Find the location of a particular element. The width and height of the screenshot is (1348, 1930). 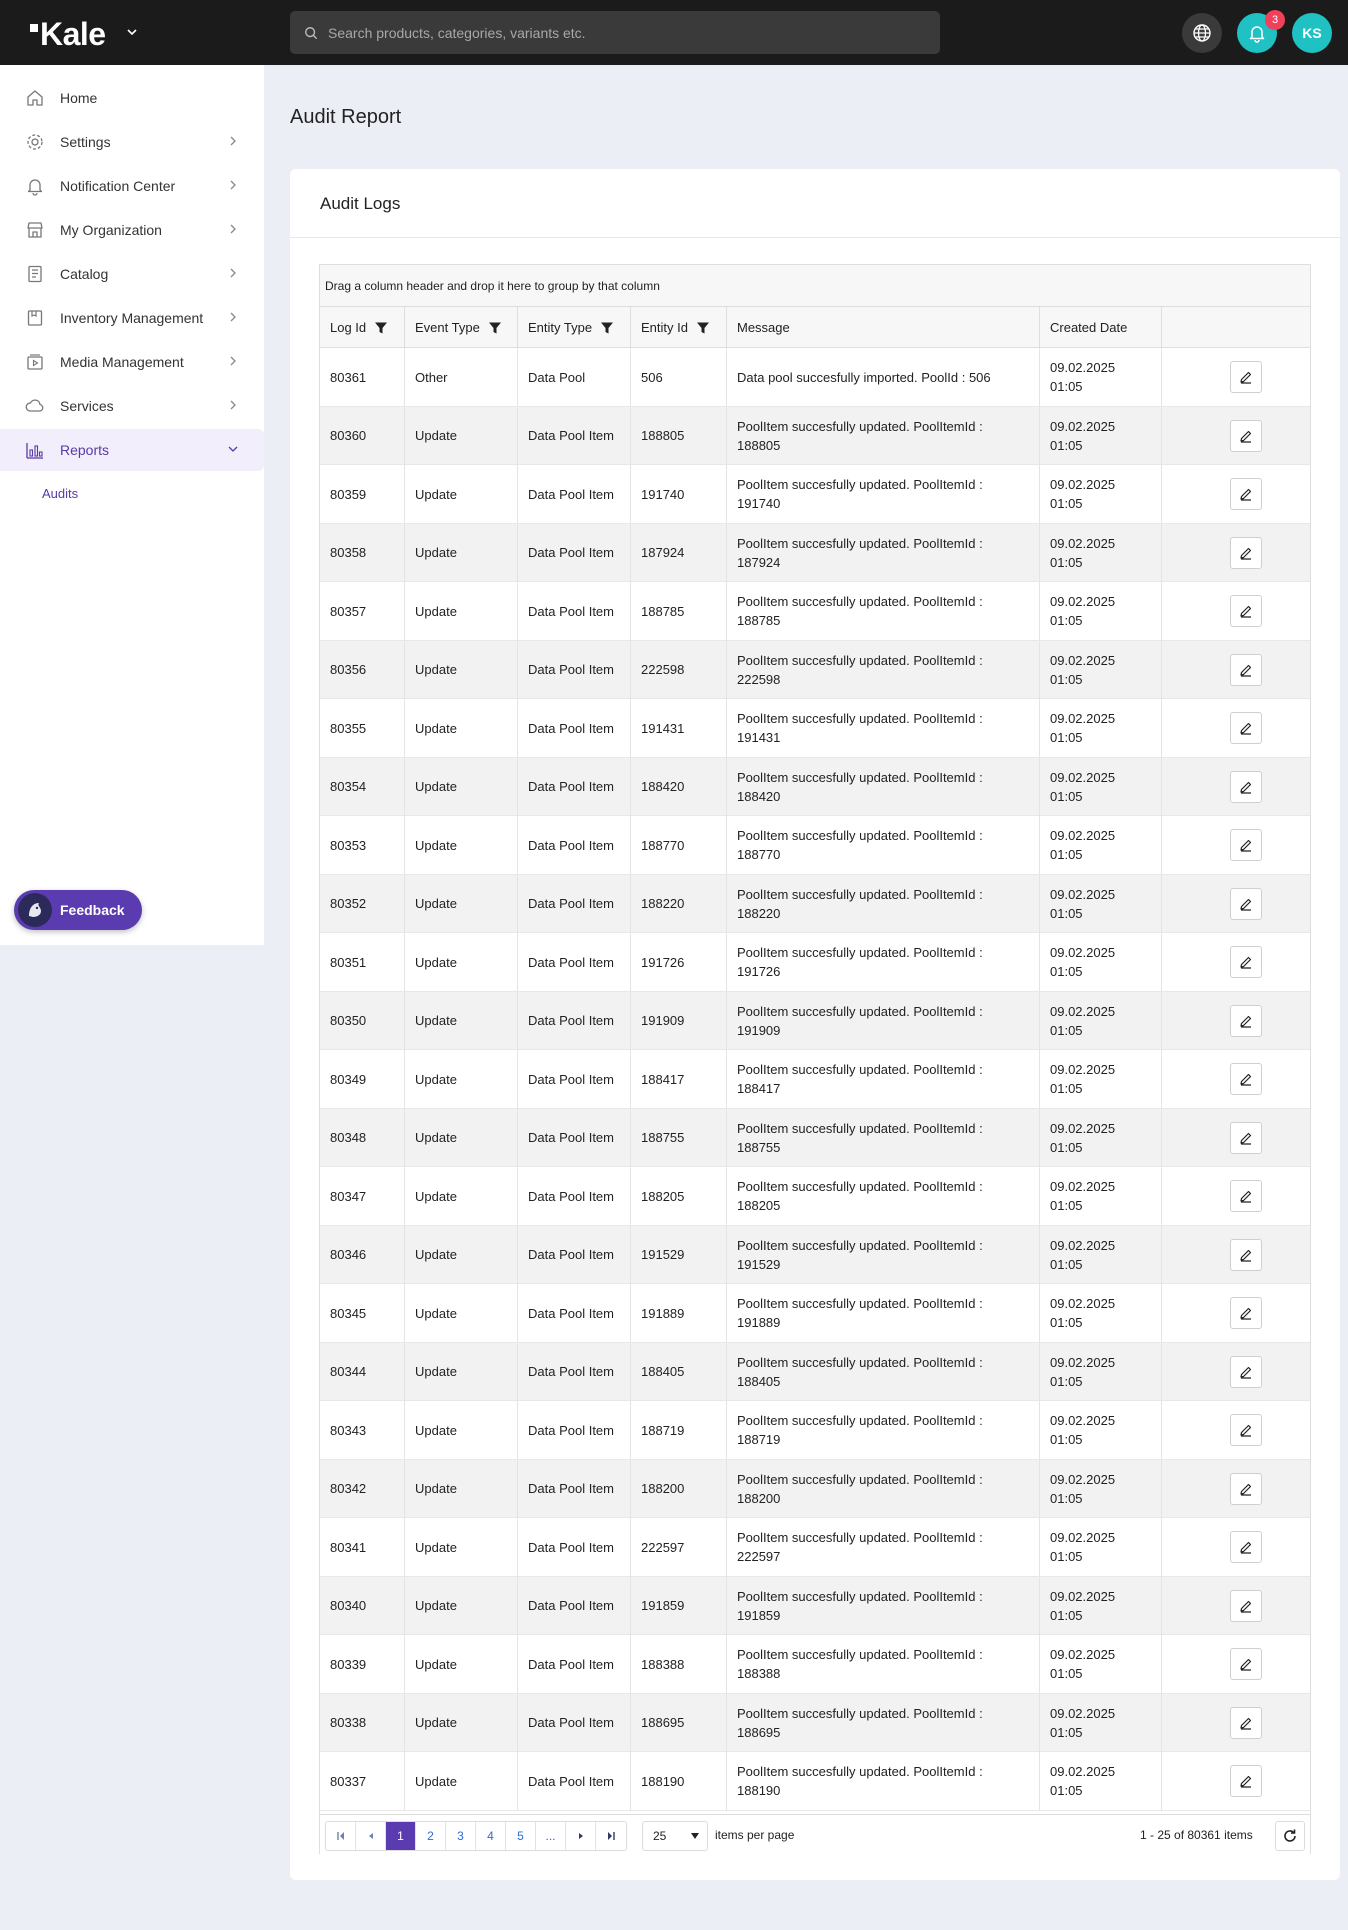

event-type-cell: Other is located at coordinates (461, 377).